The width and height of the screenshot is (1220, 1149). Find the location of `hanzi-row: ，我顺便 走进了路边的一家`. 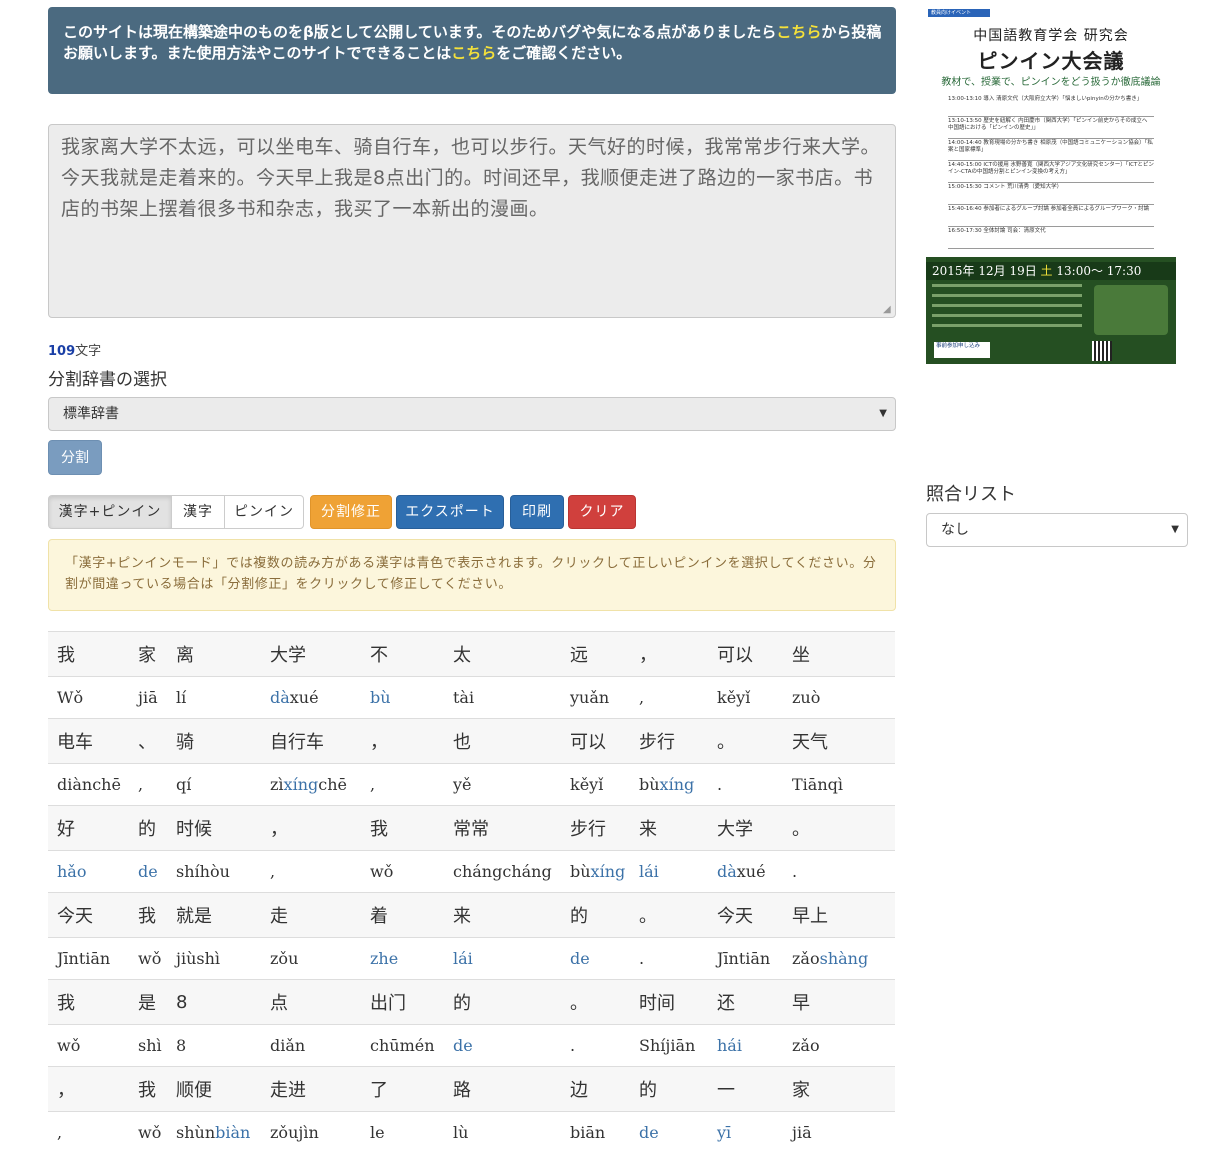

hanzi-row: ，我顺便 走进了路边的一家 is located at coordinates (471, 1089).